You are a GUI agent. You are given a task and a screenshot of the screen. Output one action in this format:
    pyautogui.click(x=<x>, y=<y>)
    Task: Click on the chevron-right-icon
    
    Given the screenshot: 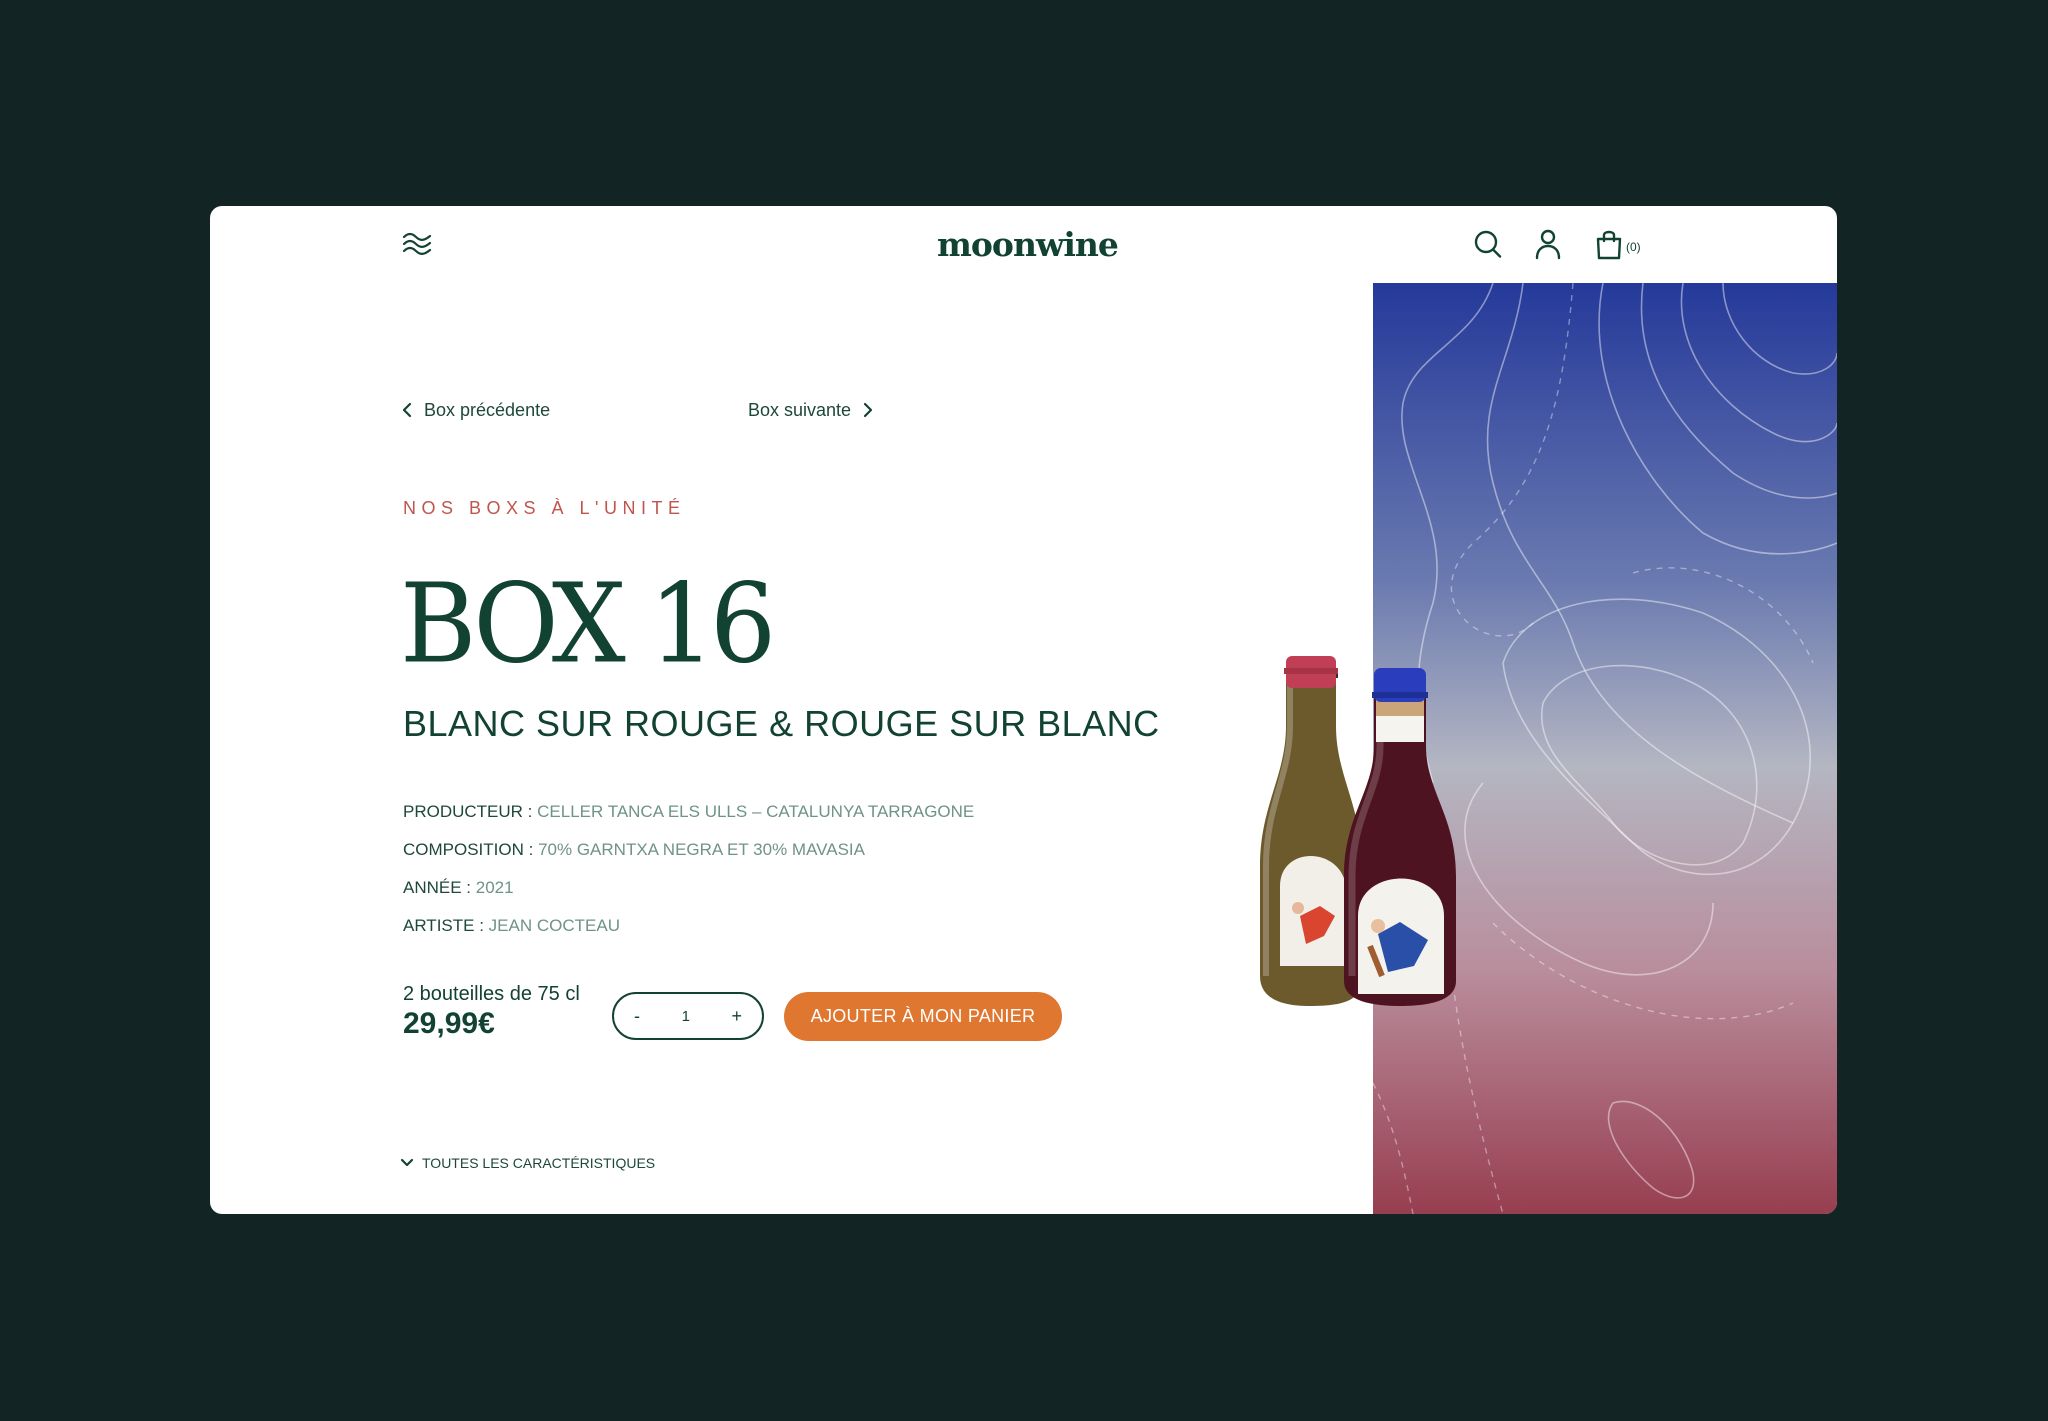 What is the action you would take?
    pyautogui.click(x=868, y=410)
    